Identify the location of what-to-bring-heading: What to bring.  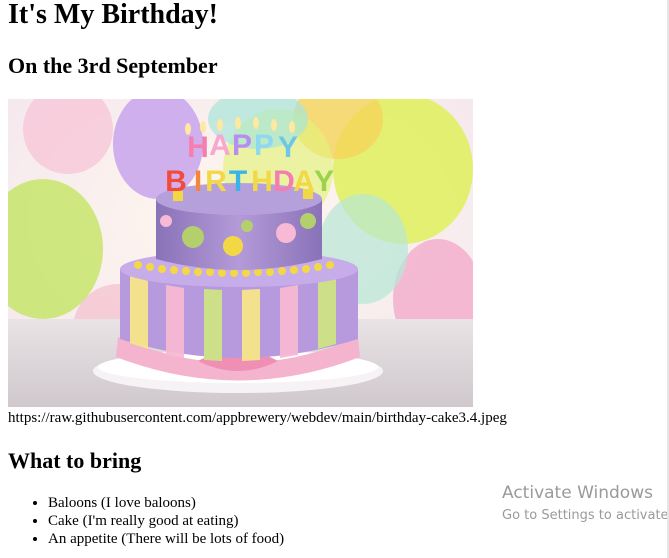
(75, 460).